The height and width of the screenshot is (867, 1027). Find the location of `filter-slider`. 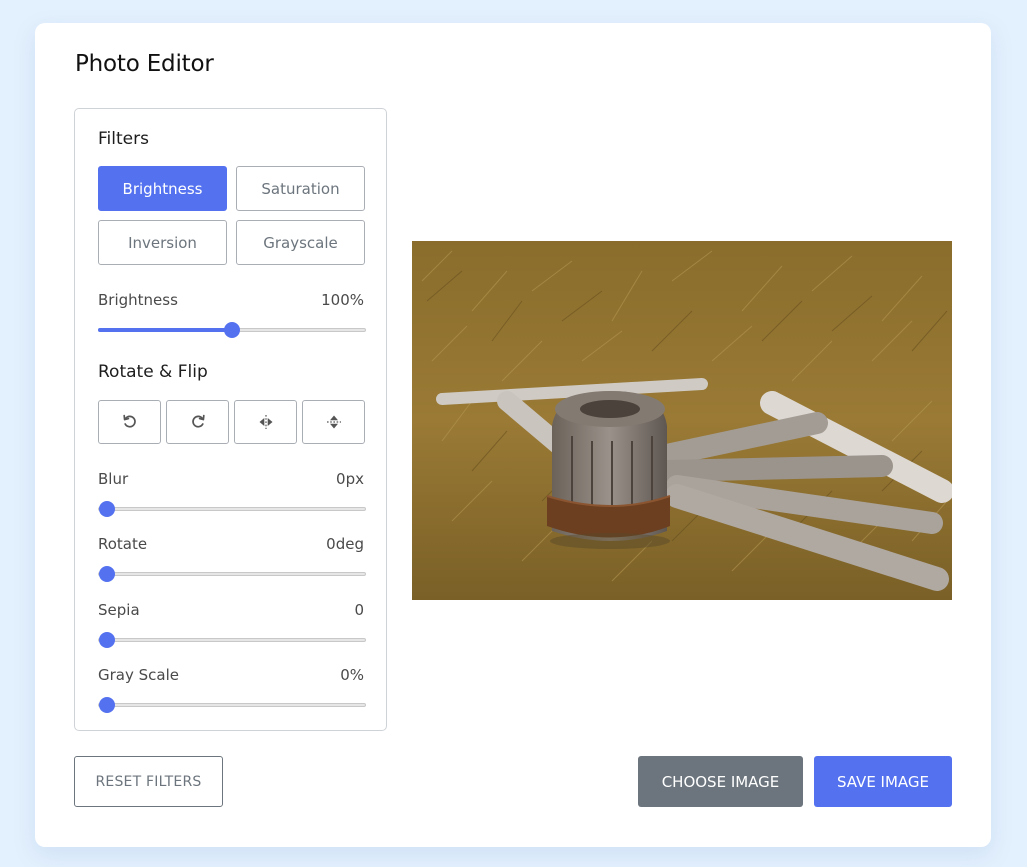

filter-slider is located at coordinates (232, 330).